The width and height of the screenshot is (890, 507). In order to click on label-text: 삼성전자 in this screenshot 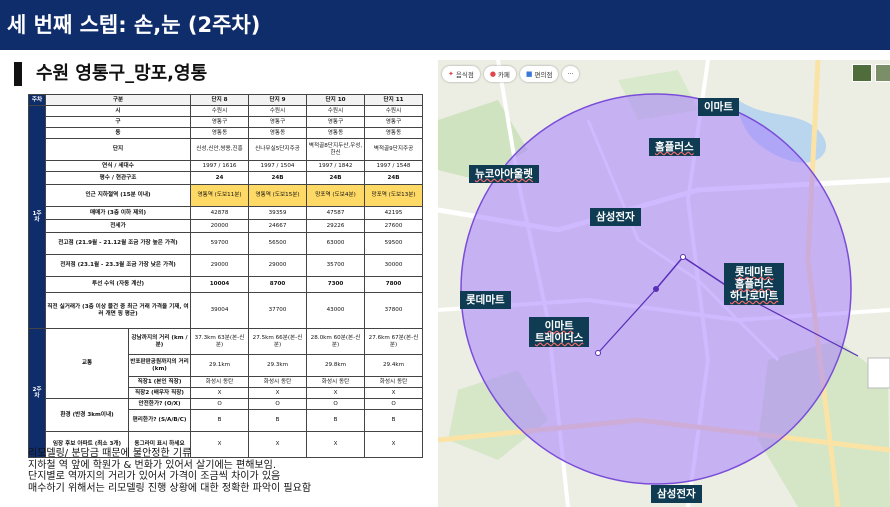, I will do `click(615, 217)`.